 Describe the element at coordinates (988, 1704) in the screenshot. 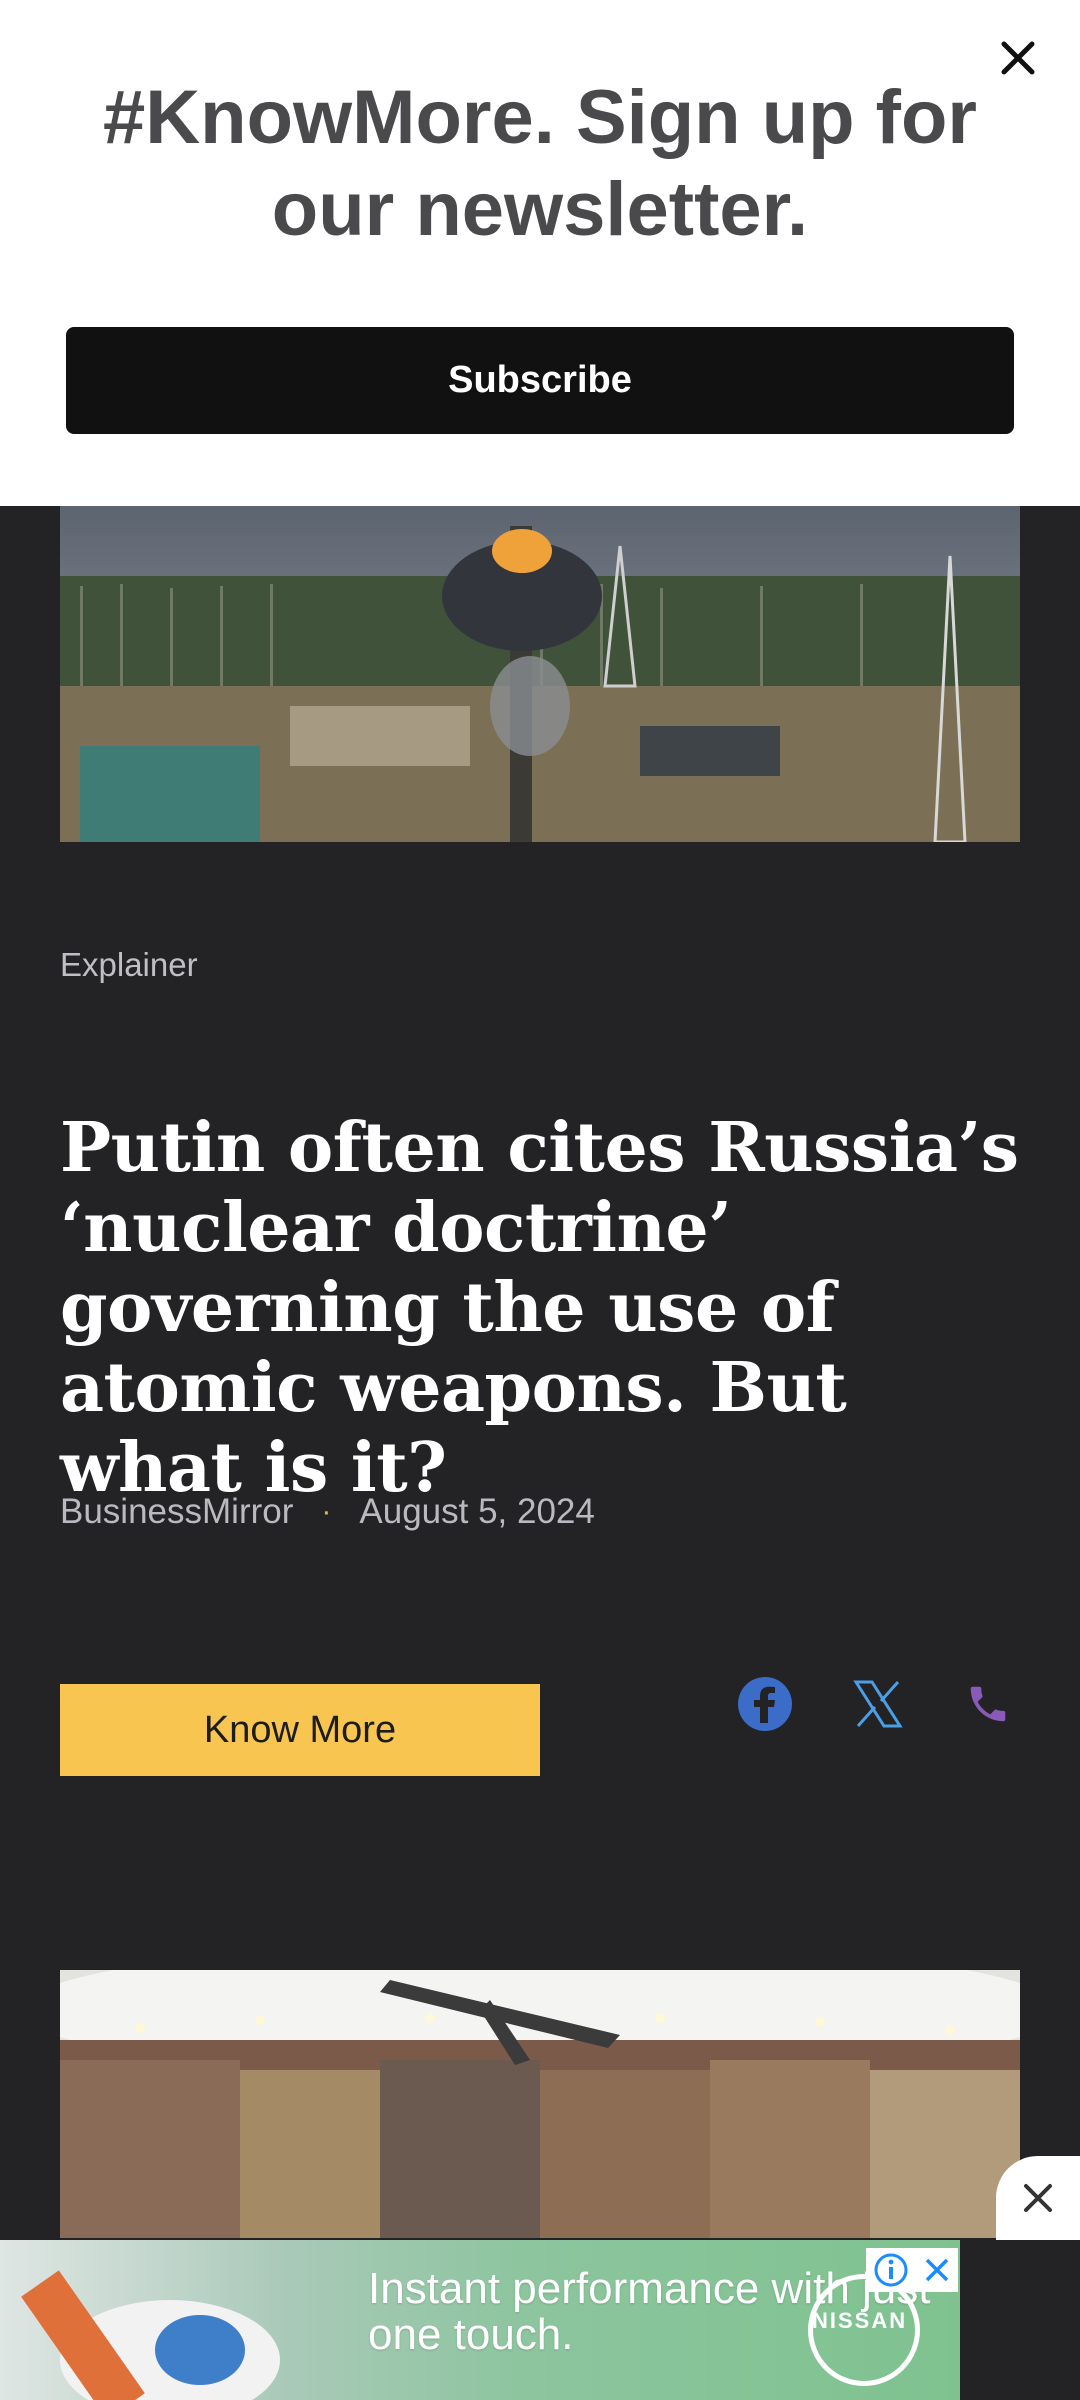

I see `phone-icon` at that location.